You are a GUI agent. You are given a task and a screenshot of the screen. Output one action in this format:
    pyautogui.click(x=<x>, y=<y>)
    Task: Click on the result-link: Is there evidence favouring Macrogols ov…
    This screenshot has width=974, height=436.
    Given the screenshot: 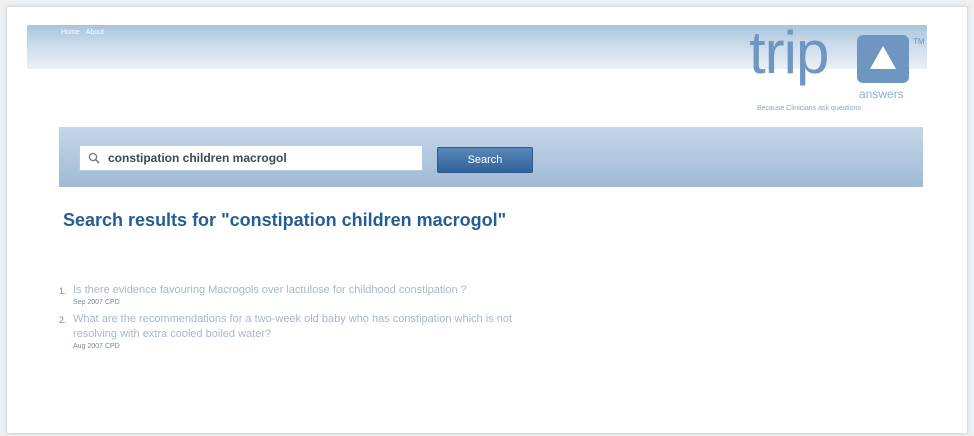 What is the action you would take?
    pyautogui.click(x=296, y=290)
    